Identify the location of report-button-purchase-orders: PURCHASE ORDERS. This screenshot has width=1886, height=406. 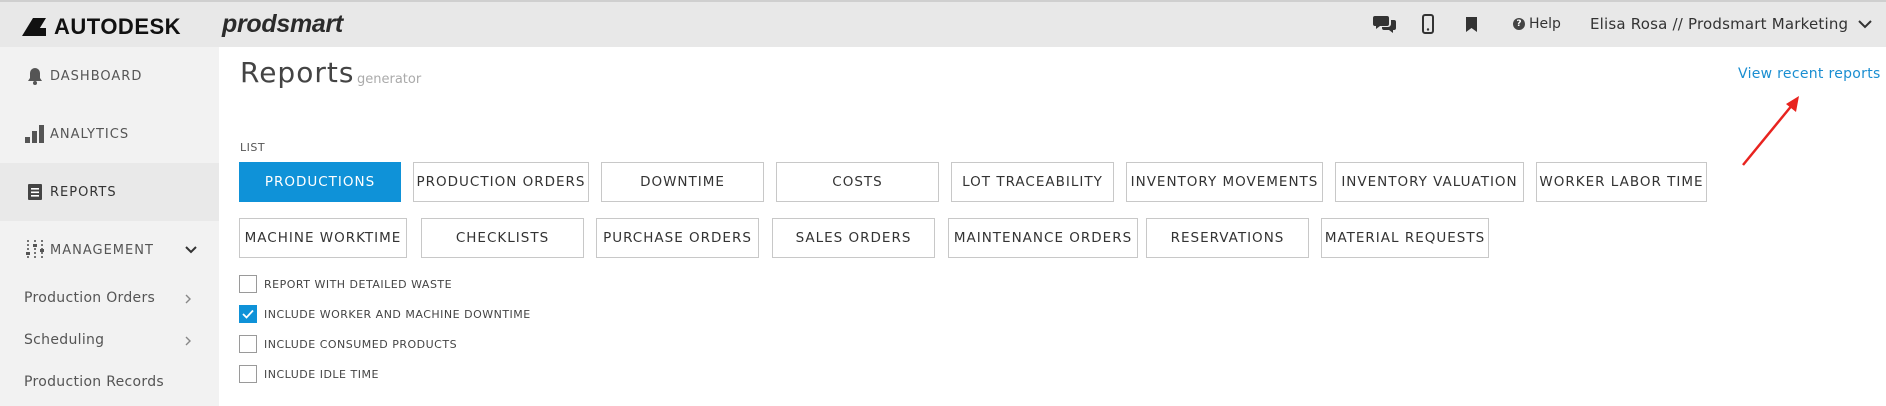
(677, 238).